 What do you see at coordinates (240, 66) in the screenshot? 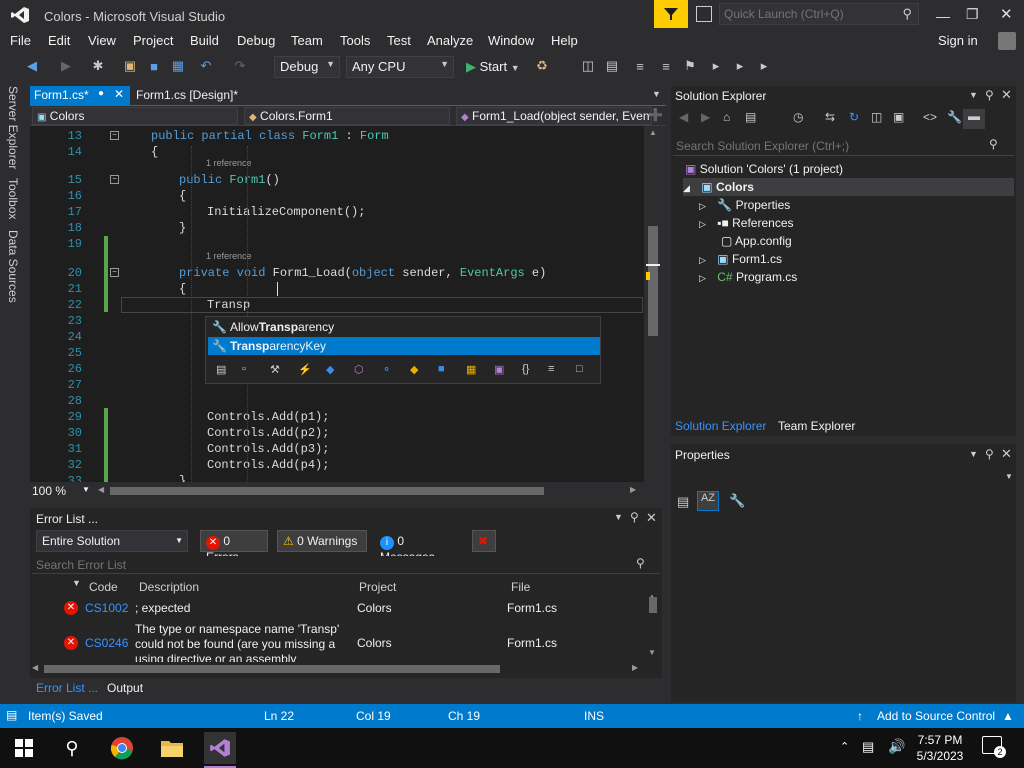
I see `redo-icon: ↷` at bounding box center [240, 66].